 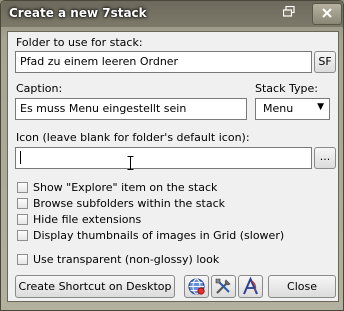 I want to click on stack-type-label: Stack Type:, so click(x=286, y=88).